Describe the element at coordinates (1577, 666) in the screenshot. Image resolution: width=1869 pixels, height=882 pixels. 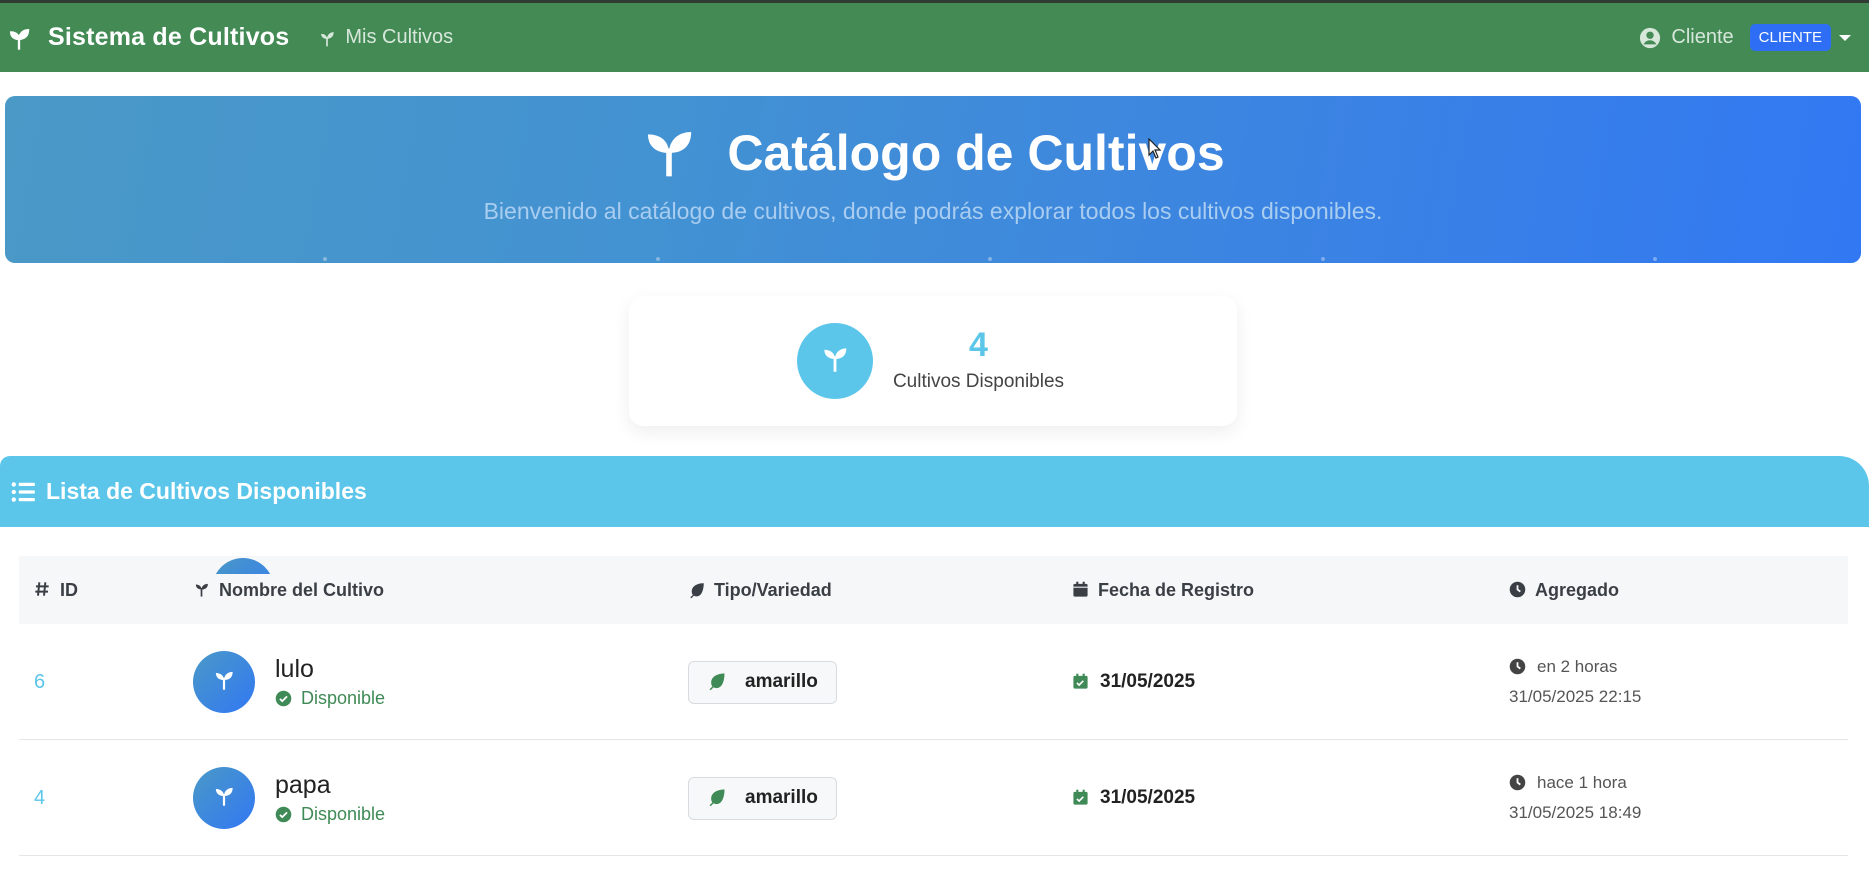
I see `added-relative: en 2 horas` at that location.